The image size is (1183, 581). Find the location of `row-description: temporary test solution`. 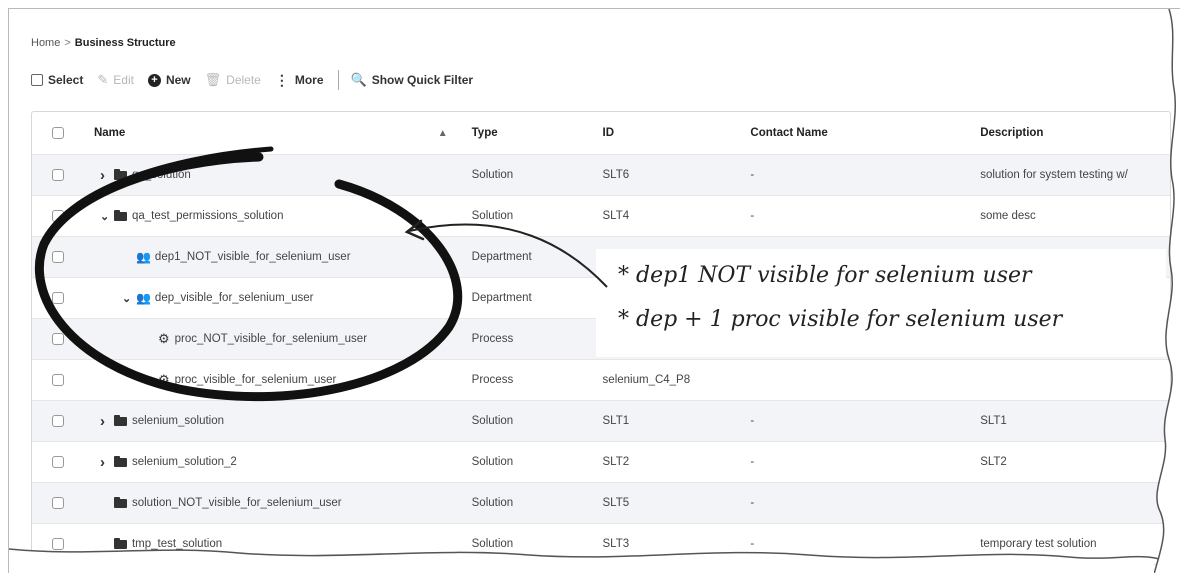

row-description: temporary test solution is located at coordinates (1038, 544).